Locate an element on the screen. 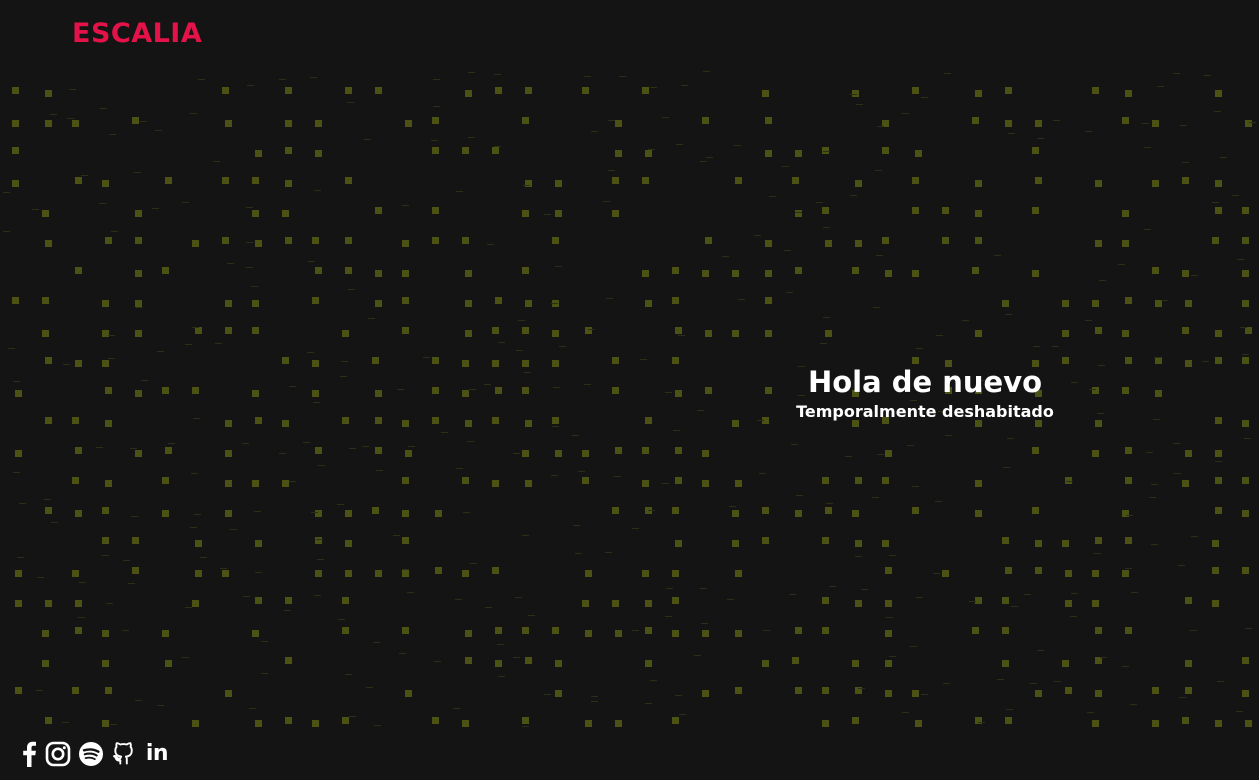 The height and width of the screenshot is (780, 1259). brand-logo-link: ESCALIA is located at coordinates (137, 33).